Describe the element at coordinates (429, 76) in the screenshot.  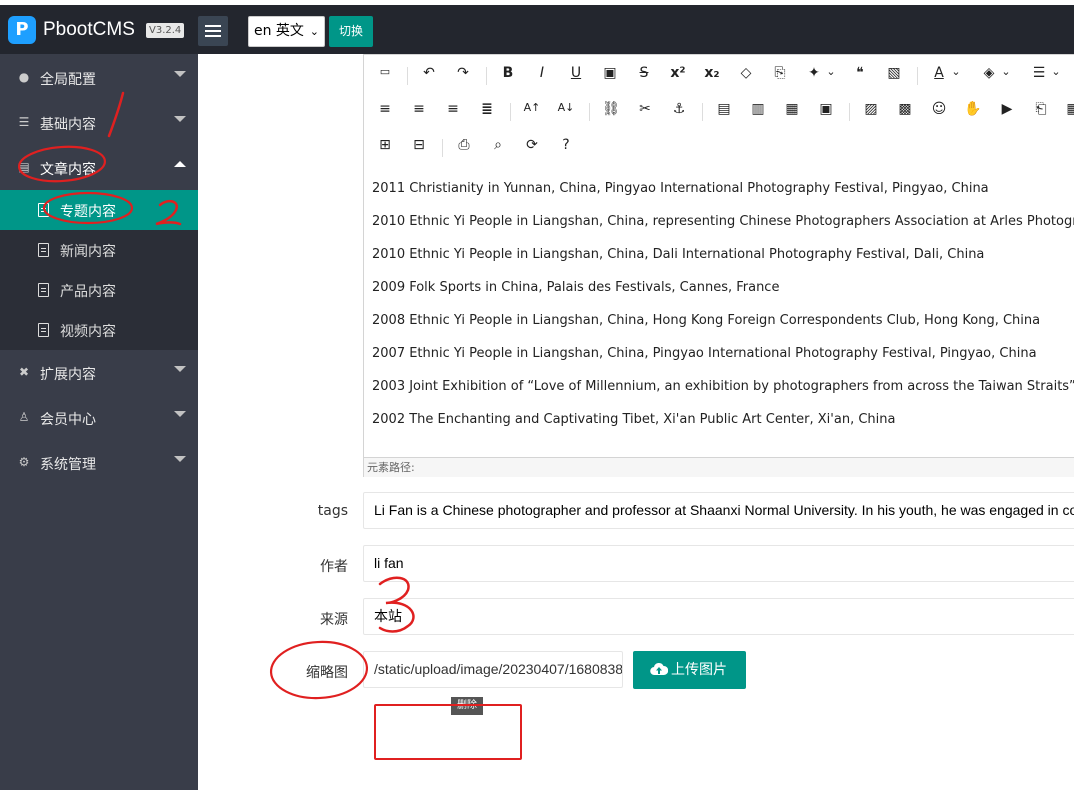
I see `undo-icon: ↶` at that location.